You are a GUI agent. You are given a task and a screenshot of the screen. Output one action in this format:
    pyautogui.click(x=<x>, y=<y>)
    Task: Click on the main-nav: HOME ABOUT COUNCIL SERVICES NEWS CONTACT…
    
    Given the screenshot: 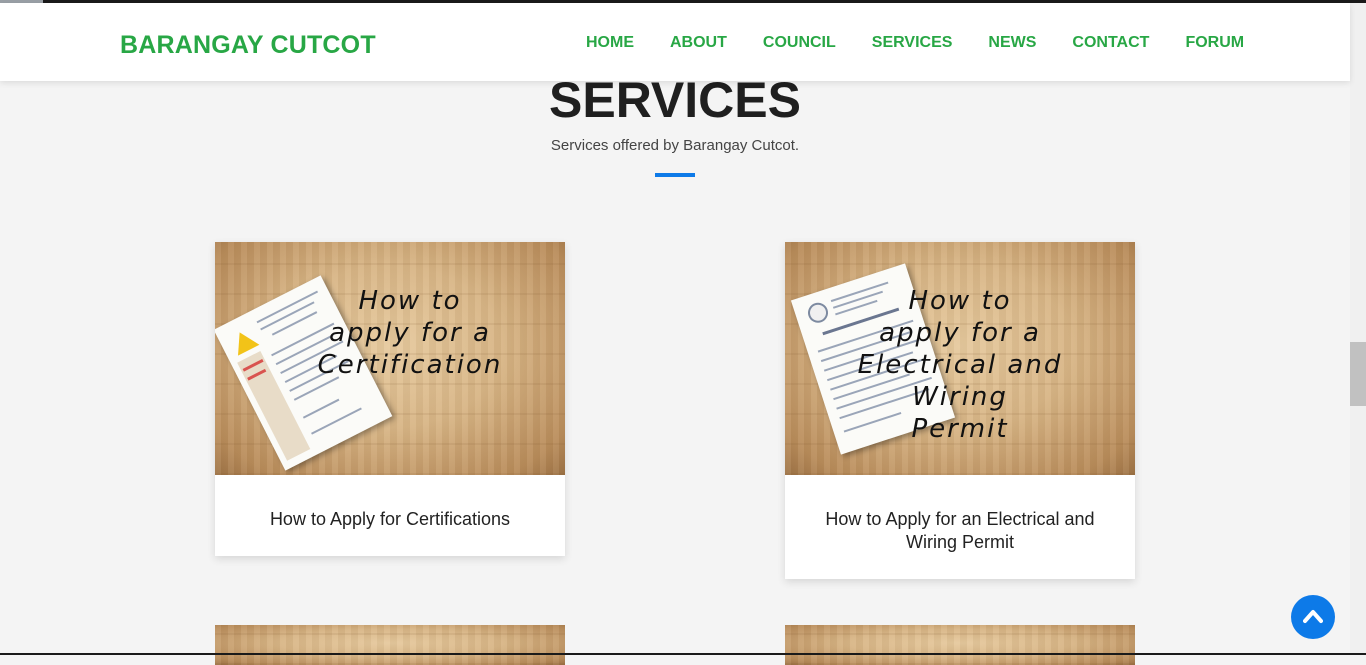 What is the action you would take?
    pyautogui.click(x=915, y=43)
    